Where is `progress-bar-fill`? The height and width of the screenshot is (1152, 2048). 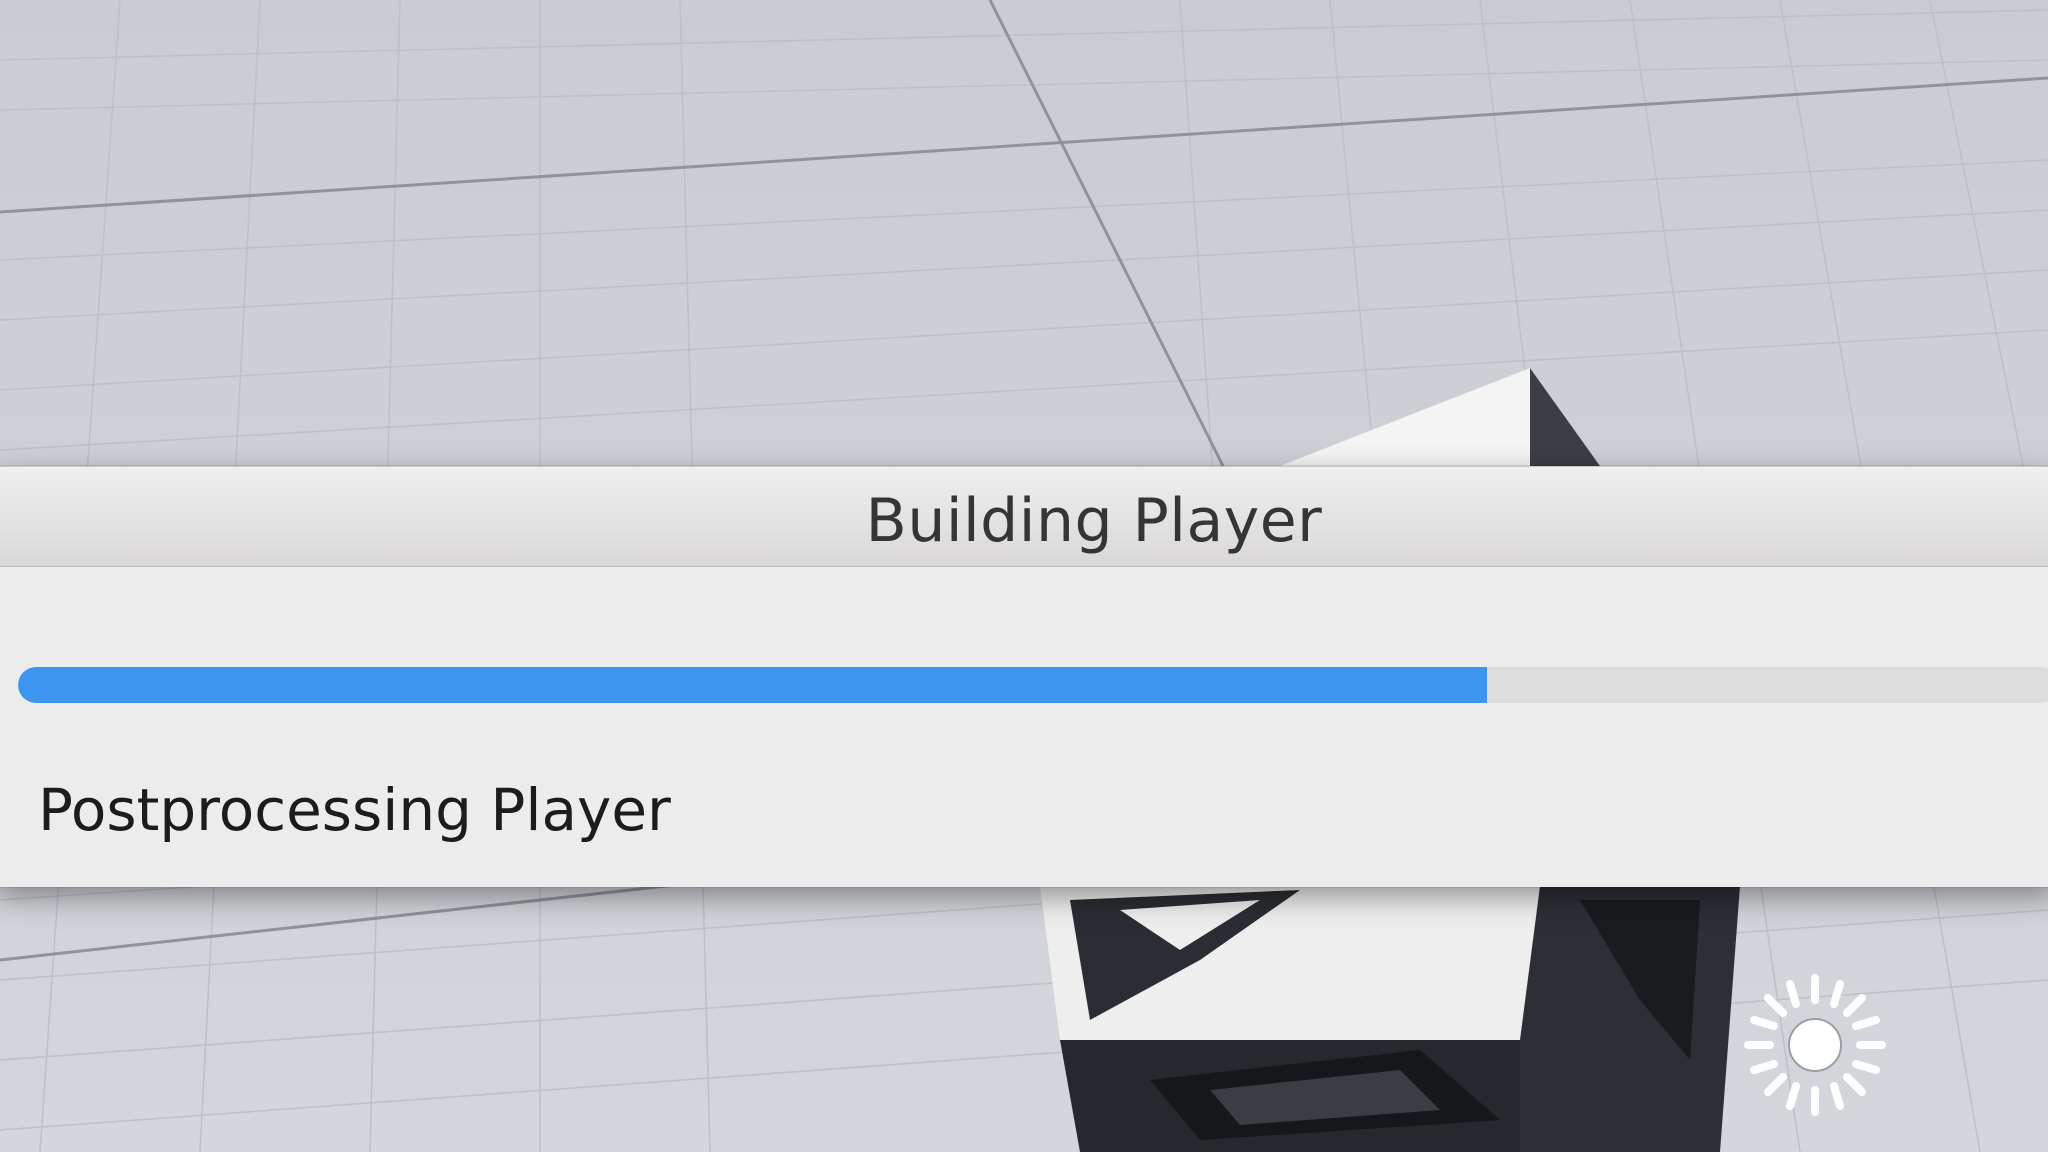 progress-bar-fill is located at coordinates (752, 685).